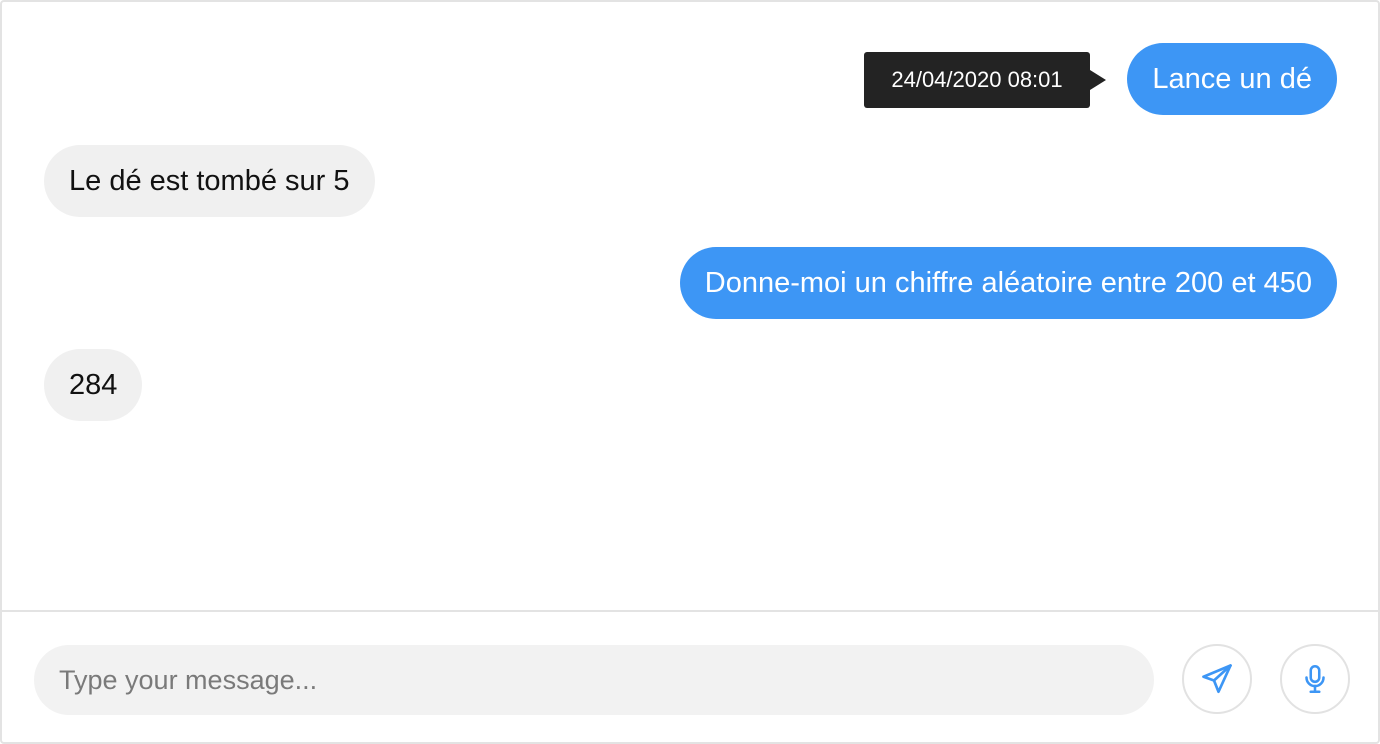 The width and height of the screenshot is (1380, 744). I want to click on timestamp-tooltip: 24/04/2020 08:01, so click(977, 80).